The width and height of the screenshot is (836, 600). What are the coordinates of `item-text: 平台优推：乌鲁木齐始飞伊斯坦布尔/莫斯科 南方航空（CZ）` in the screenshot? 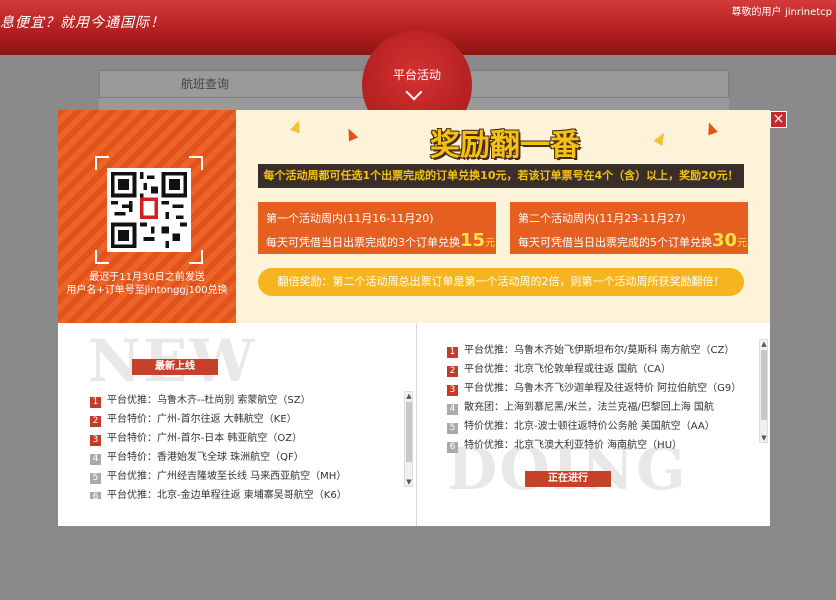 It's located at (599, 350).